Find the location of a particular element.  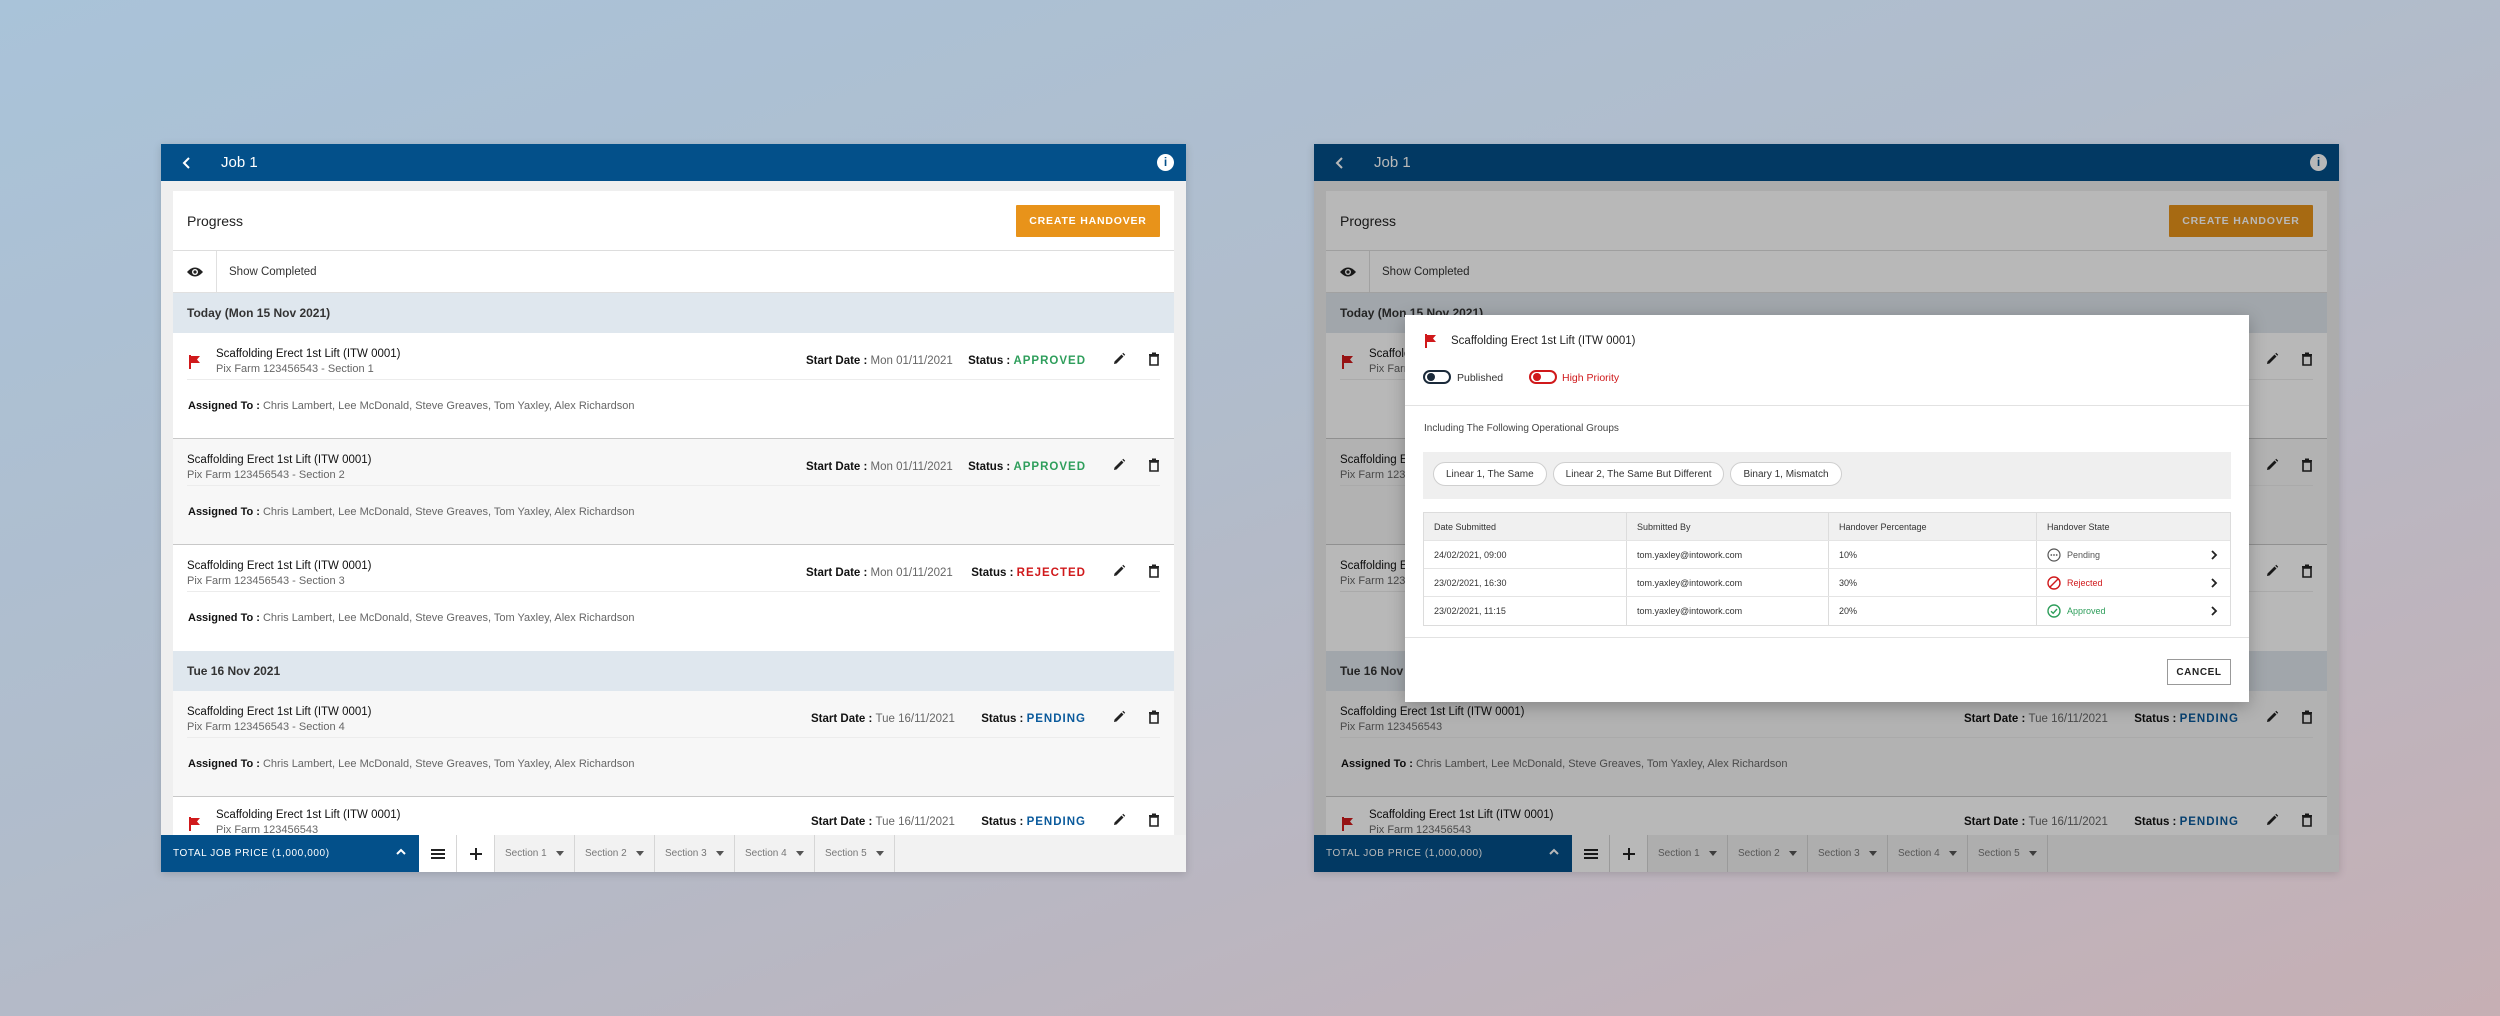

create-handover-button: CREATE HANDOVER is located at coordinates (1088, 221).